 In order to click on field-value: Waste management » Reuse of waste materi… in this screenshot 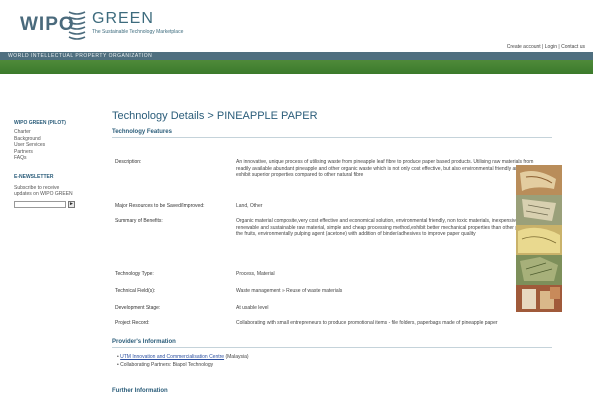, I will do `click(289, 291)`.